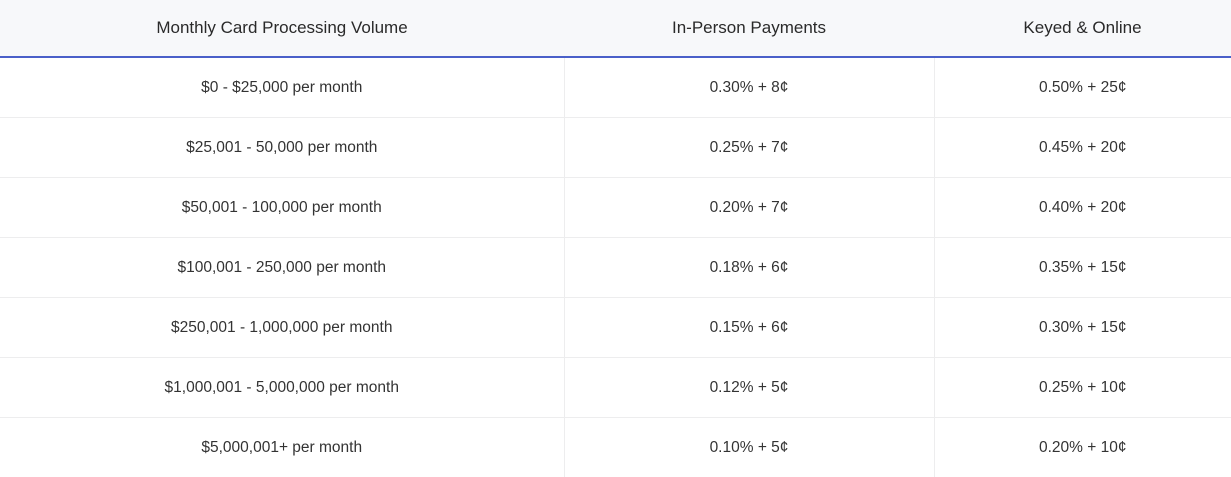 The height and width of the screenshot is (477, 1231). I want to click on in-person-rate-cell: 0.20% + 7¢, so click(749, 208).